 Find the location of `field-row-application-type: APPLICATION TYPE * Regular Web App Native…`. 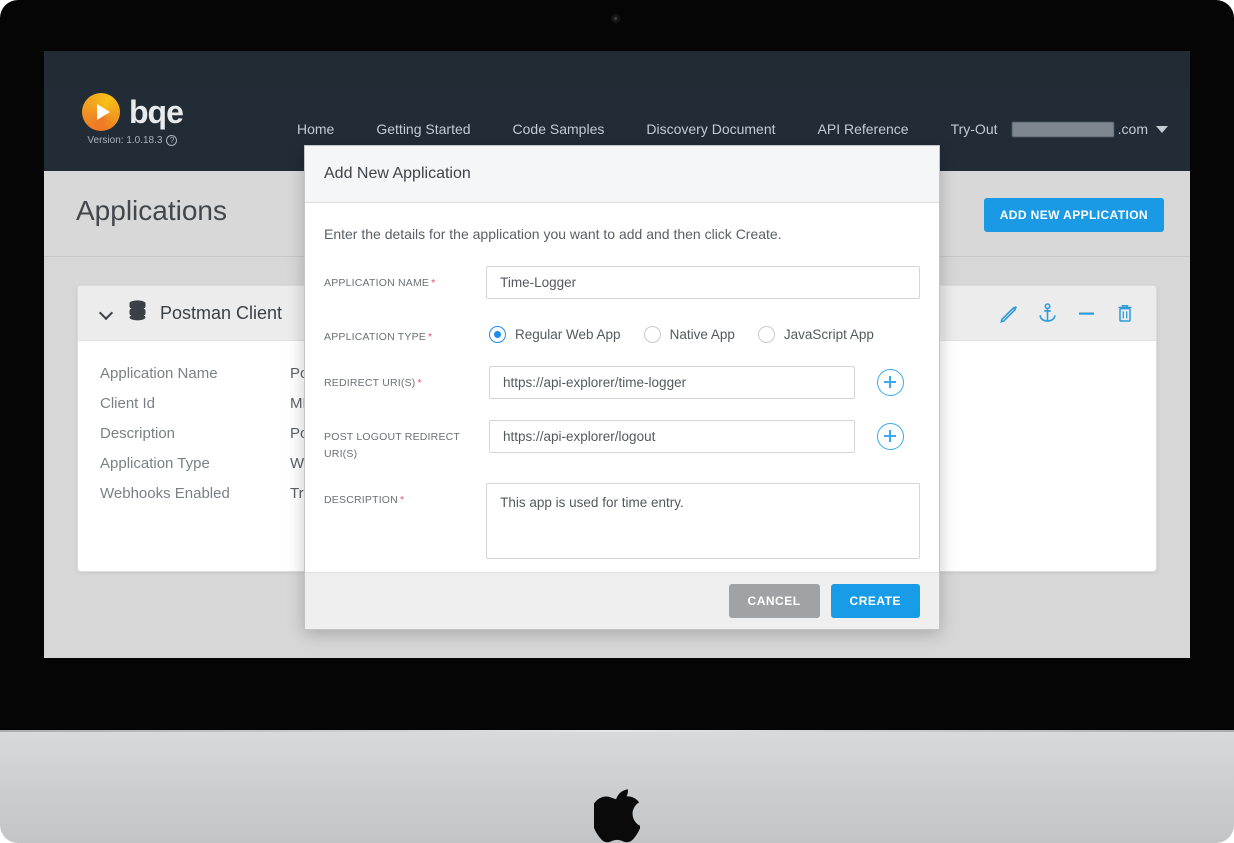

field-row-application-type: APPLICATION TYPE * Regular Web App Native… is located at coordinates (622, 332).